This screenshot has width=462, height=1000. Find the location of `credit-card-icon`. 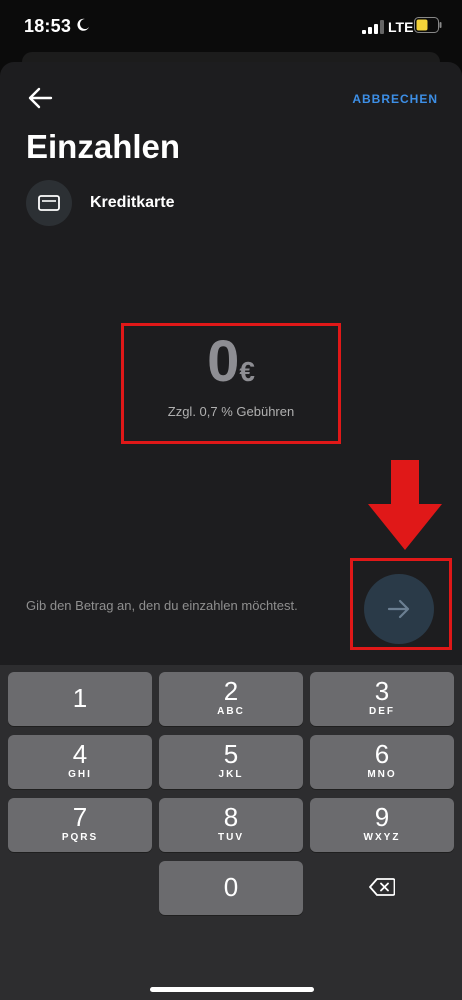

credit-card-icon is located at coordinates (49, 203).